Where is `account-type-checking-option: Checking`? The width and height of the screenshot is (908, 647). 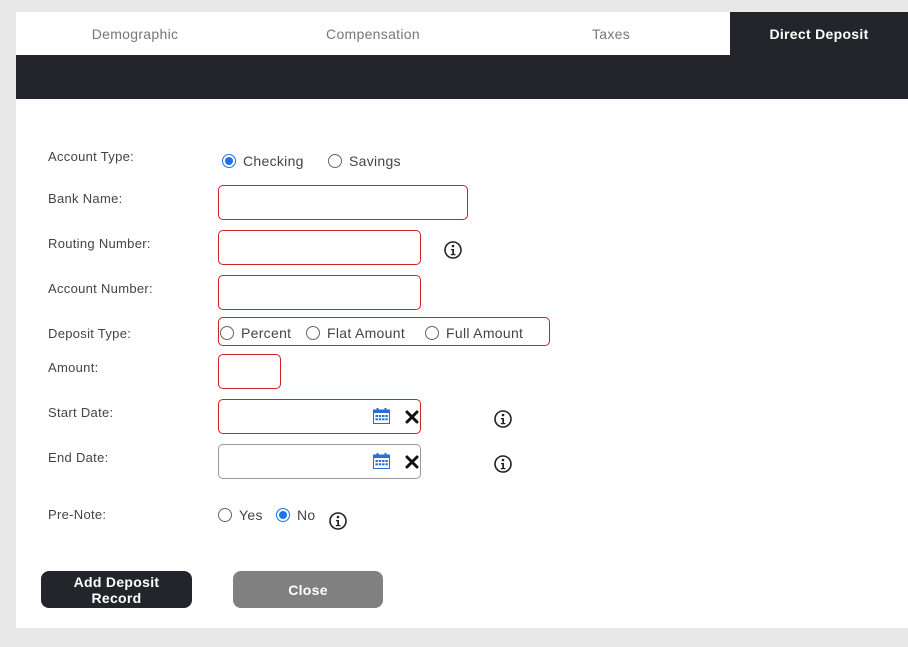
account-type-checking-option: Checking is located at coordinates (263, 161).